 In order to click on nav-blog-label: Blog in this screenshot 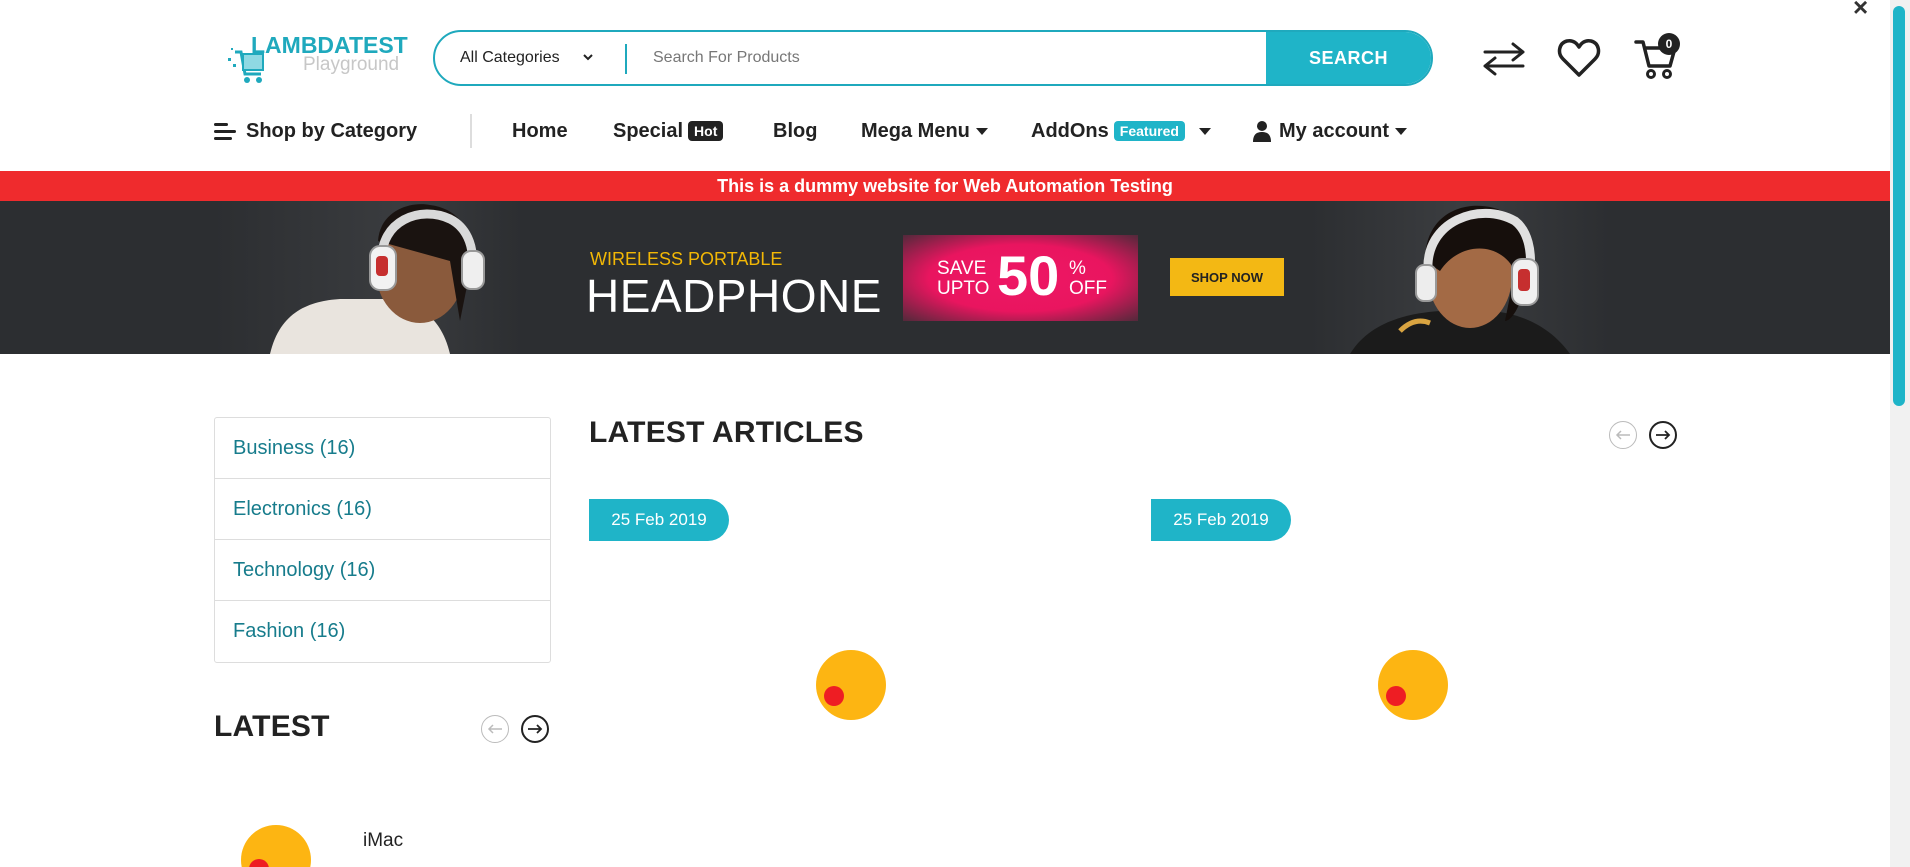, I will do `click(795, 130)`.